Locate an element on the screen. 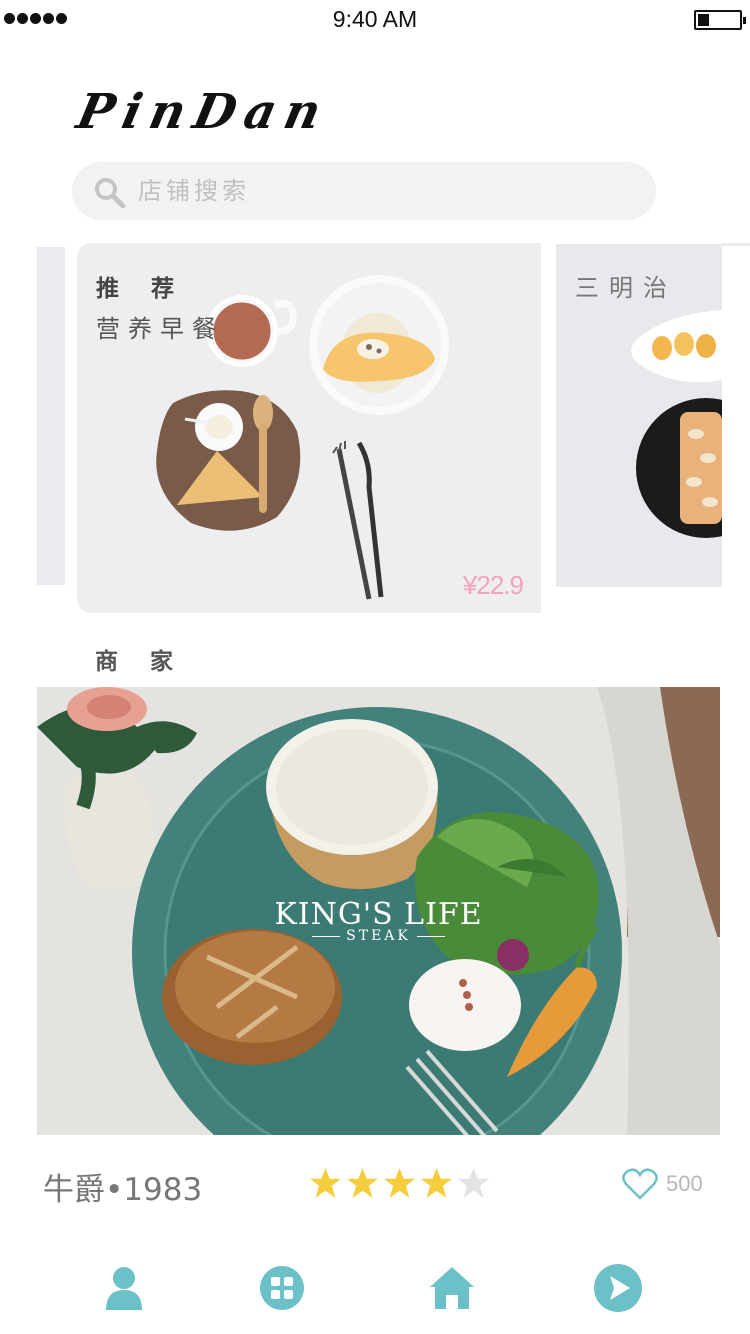  brand-name: KING'S LIFE is located at coordinates (378, 914).